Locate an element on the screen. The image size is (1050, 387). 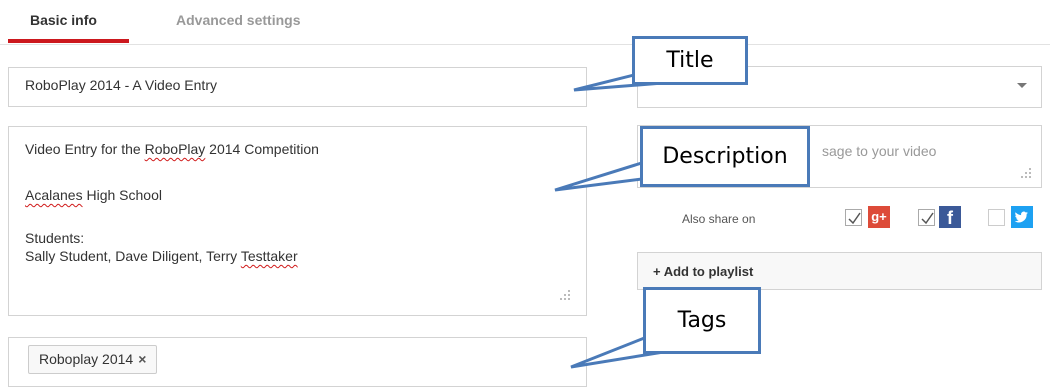
active-tab-indicator is located at coordinates (68, 41).